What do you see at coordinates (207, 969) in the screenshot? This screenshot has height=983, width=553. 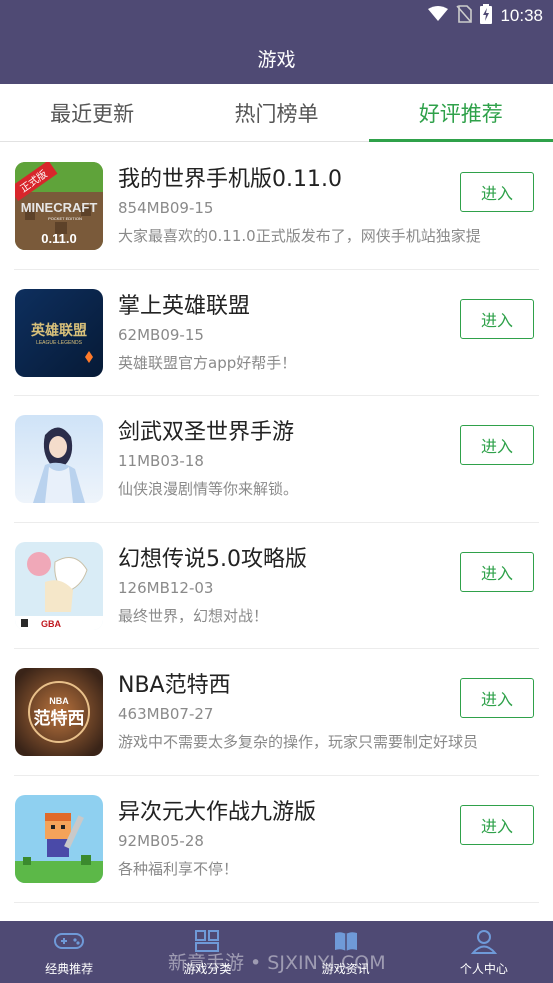 I see `nav-label: 游戏分类` at bounding box center [207, 969].